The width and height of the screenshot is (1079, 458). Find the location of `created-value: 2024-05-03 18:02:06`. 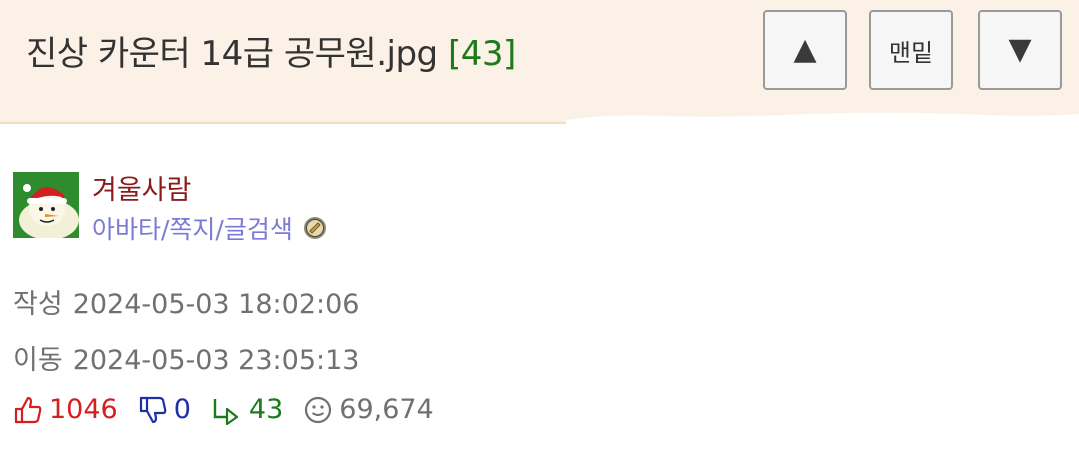

created-value: 2024-05-03 18:02:06 is located at coordinates (216, 304).